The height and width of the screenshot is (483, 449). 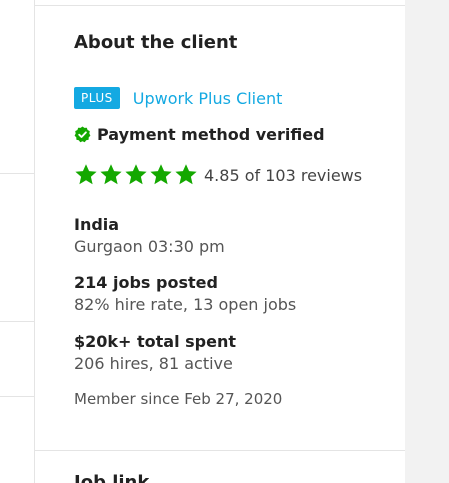 I want to click on check-circle-icon, so click(x=82, y=134).